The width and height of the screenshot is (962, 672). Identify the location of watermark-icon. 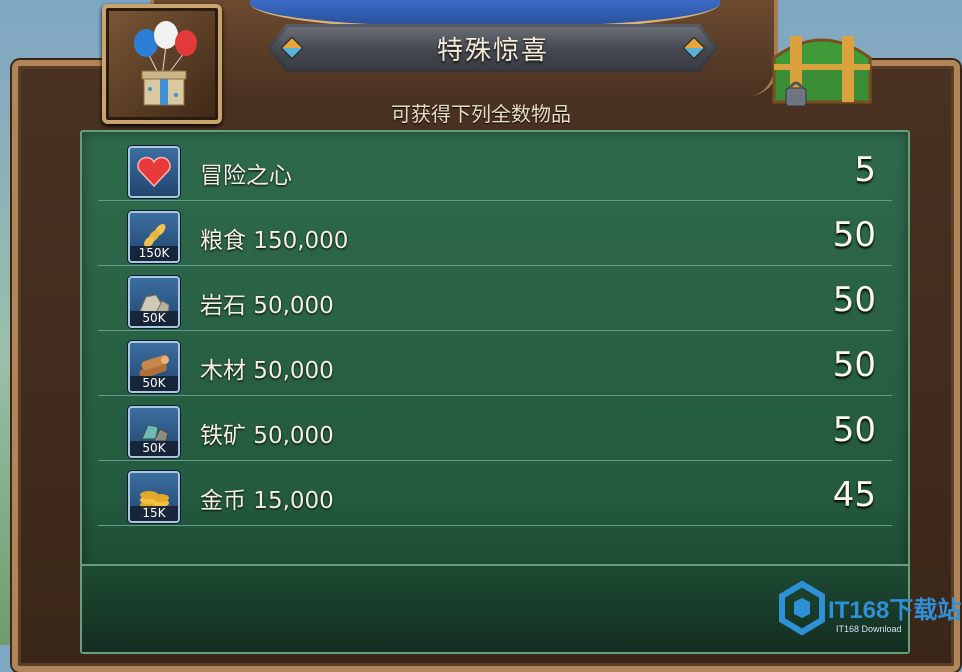
(802, 608).